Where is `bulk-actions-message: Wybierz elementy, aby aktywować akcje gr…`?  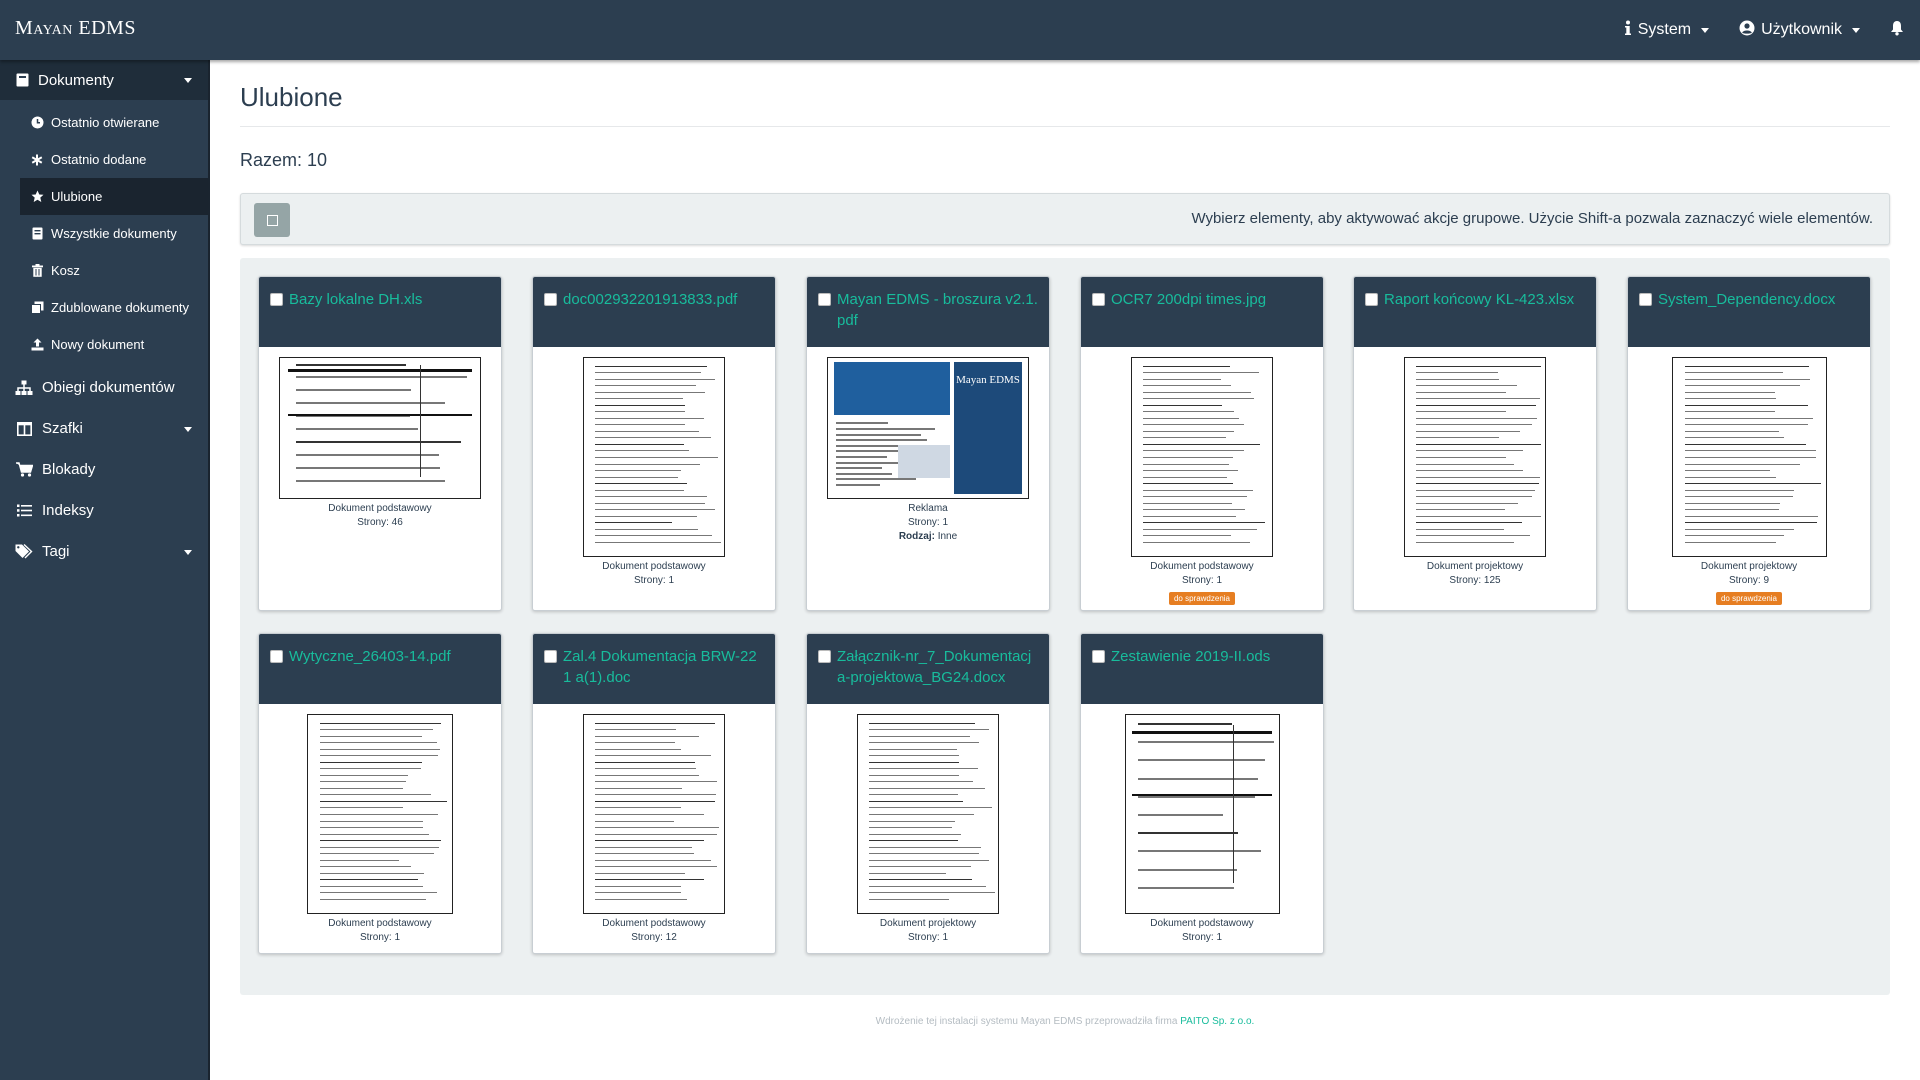
bulk-actions-message: Wybierz elementy, aby aktywować akcje gr… is located at coordinates (1532, 218).